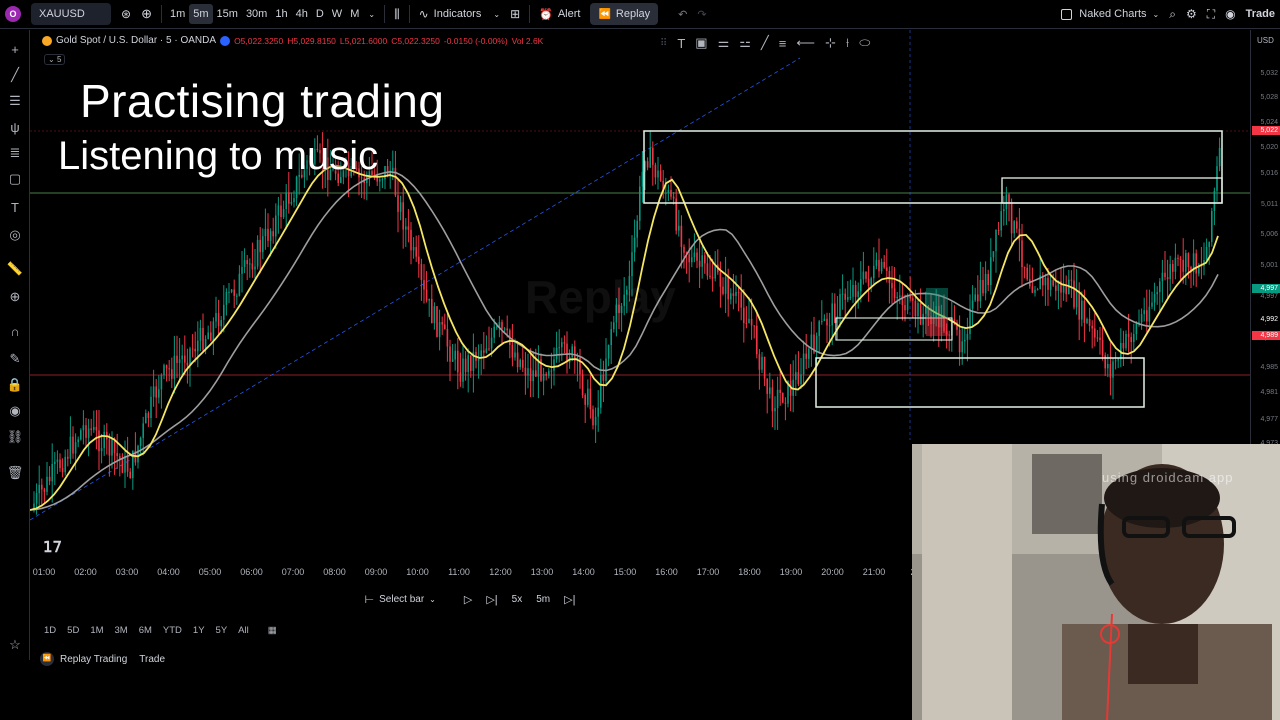 This screenshot has width=1280, height=720. Describe the element at coordinates (15, 269) in the screenshot. I see `ruler-icon: 📏` at that location.